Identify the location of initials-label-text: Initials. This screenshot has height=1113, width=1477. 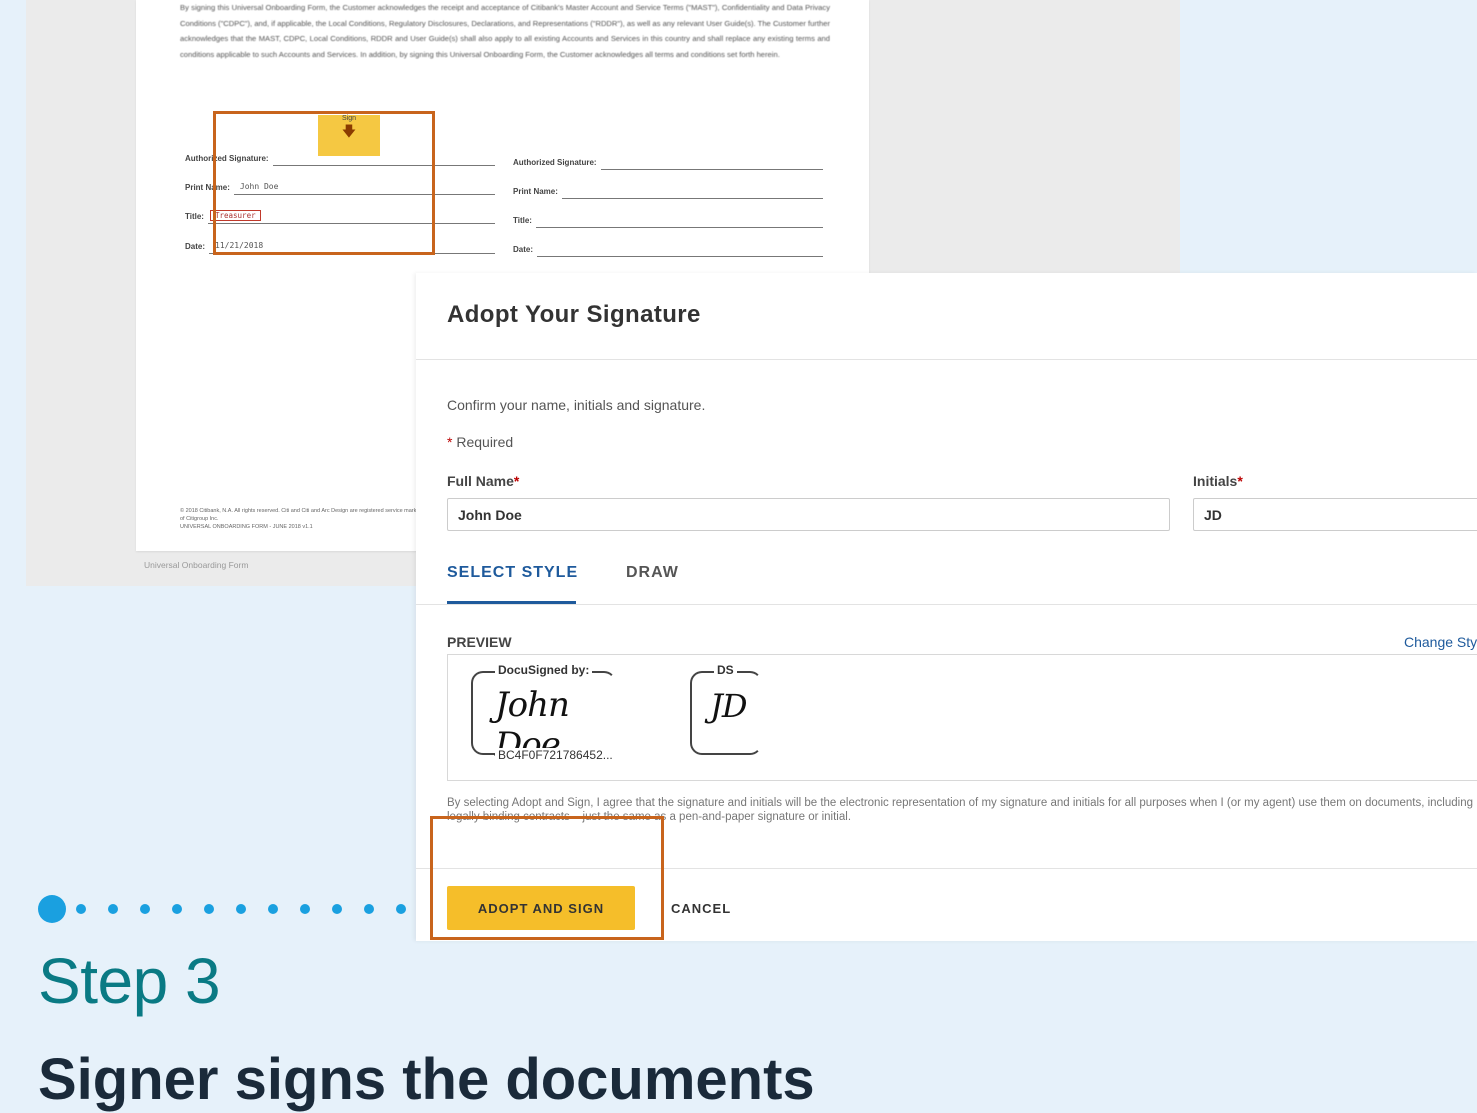
(1215, 481).